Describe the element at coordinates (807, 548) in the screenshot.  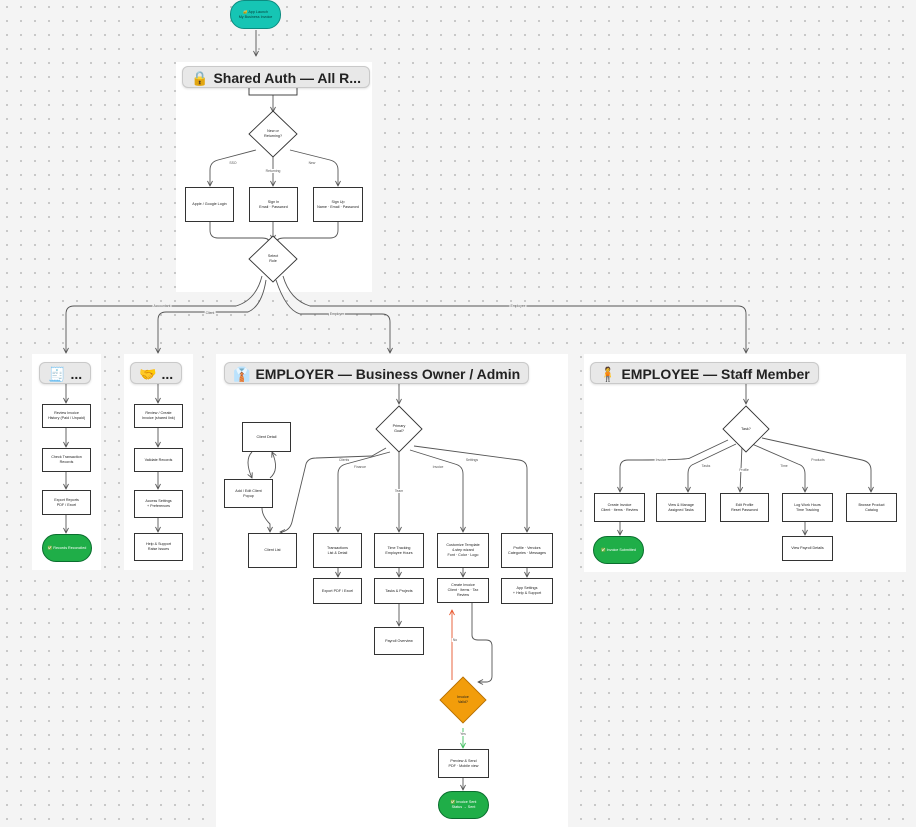
I see `view-payroll-node: View Payroll Details` at that location.